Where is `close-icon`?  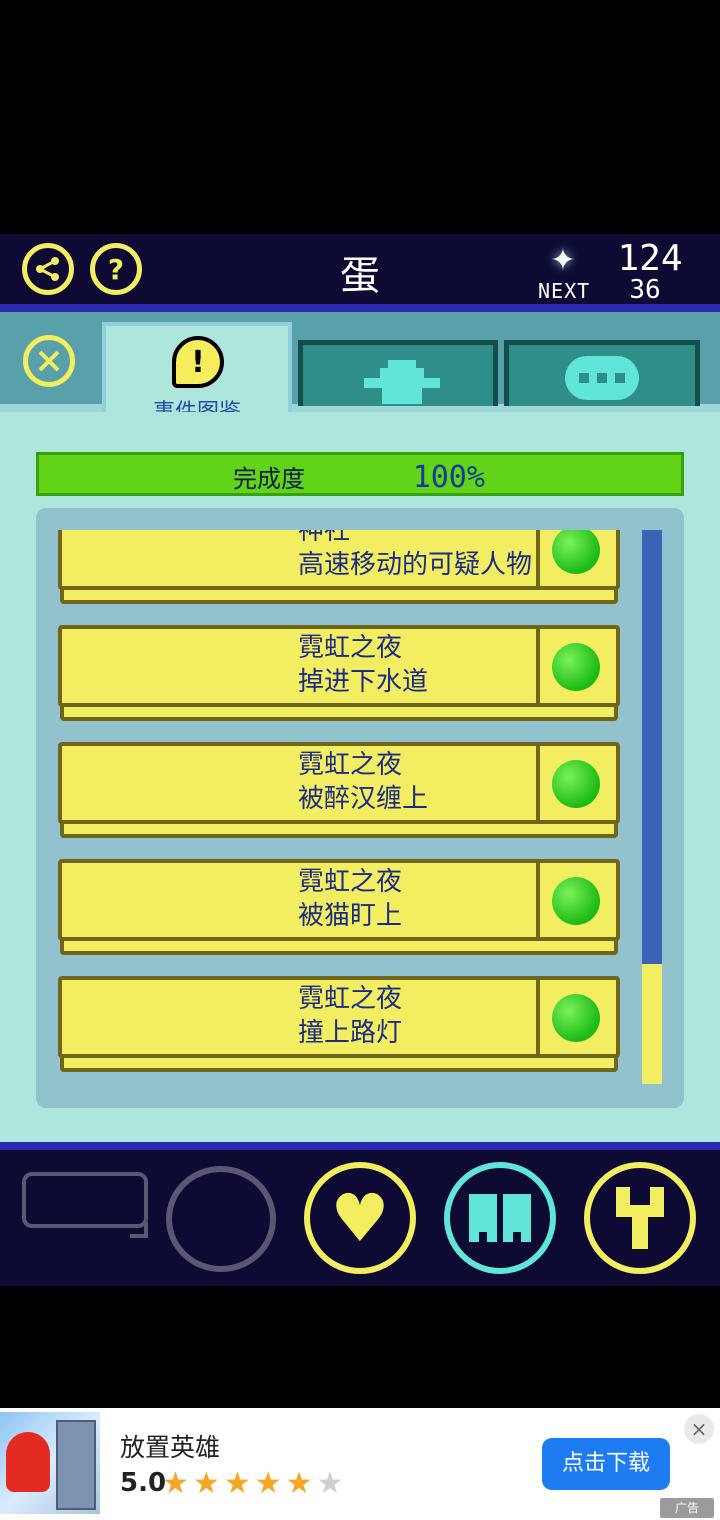
close-icon is located at coordinates (49, 361).